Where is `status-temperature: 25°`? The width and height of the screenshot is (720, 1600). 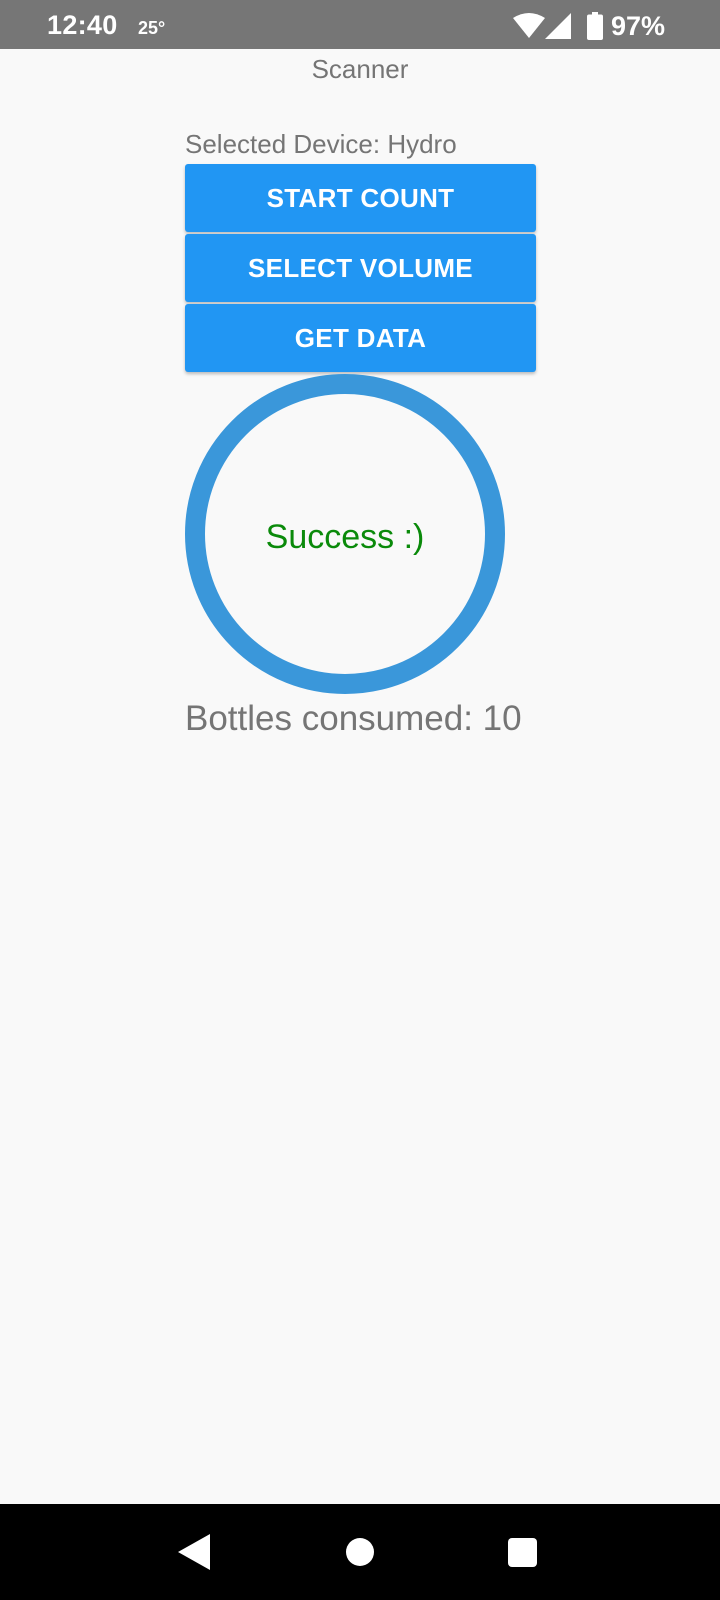 status-temperature: 25° is located at coordinates (152, 28).